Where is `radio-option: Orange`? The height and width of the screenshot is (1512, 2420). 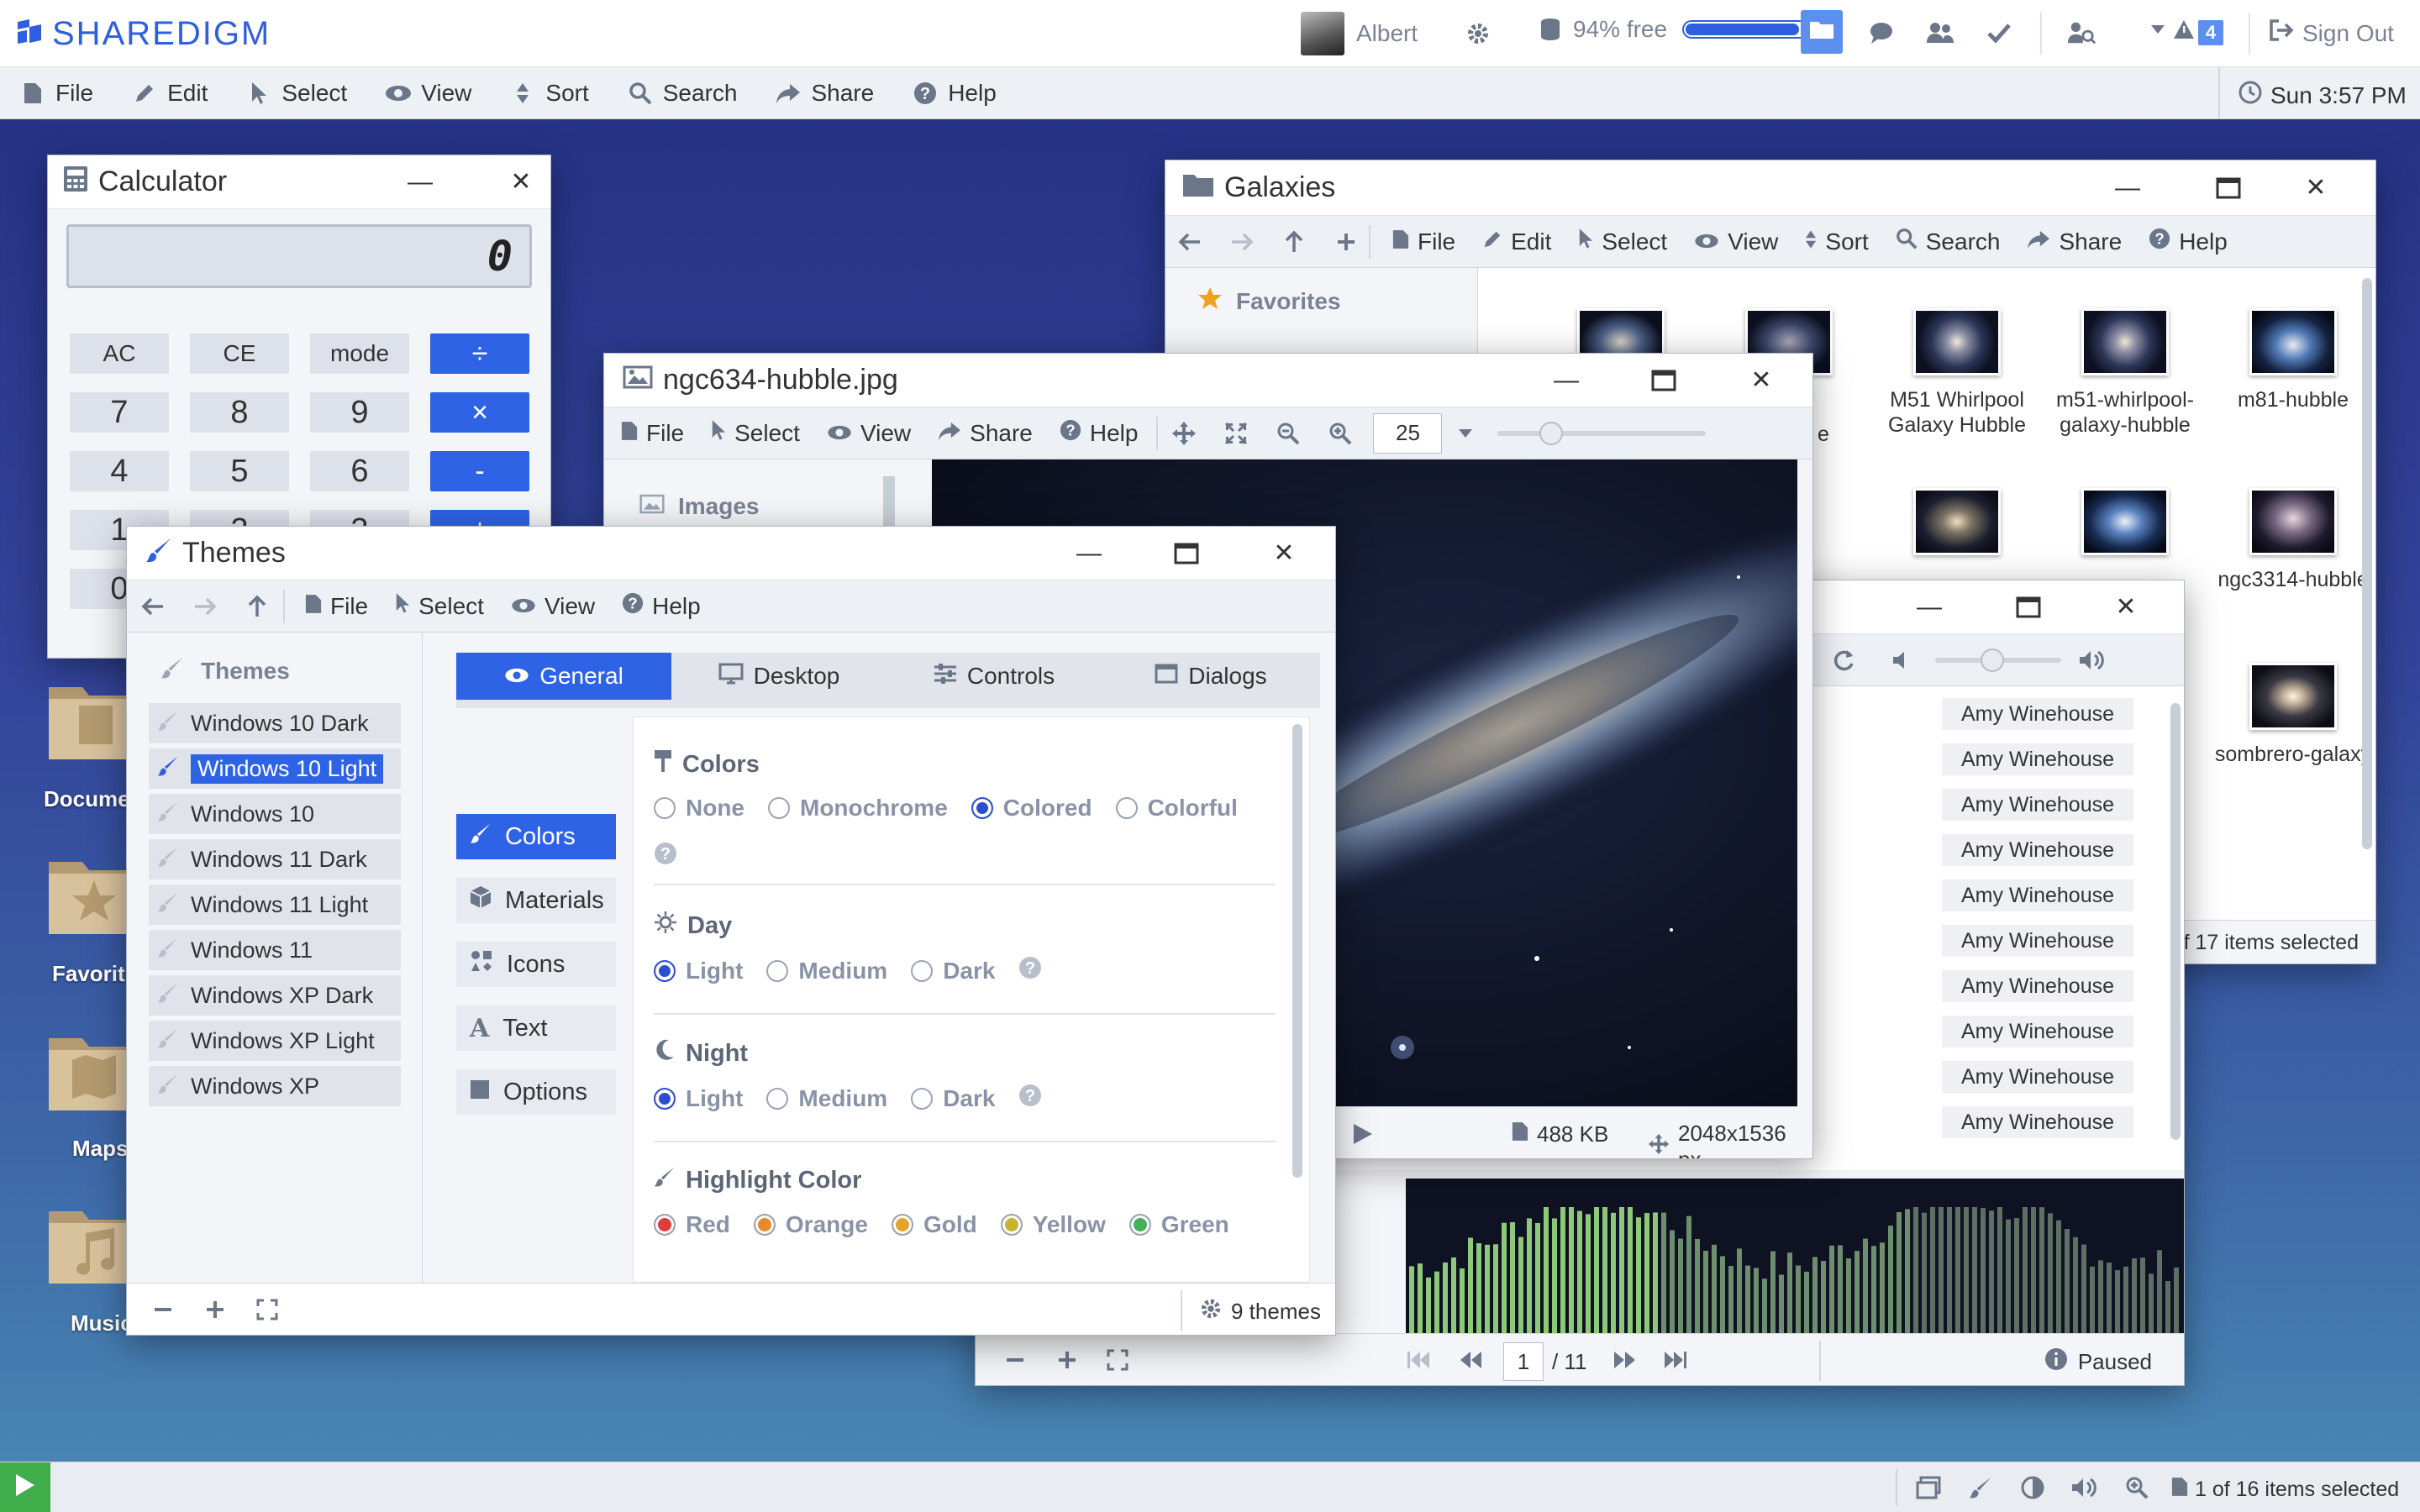
radio-option: Orange is located at coordinates (810, 1224).